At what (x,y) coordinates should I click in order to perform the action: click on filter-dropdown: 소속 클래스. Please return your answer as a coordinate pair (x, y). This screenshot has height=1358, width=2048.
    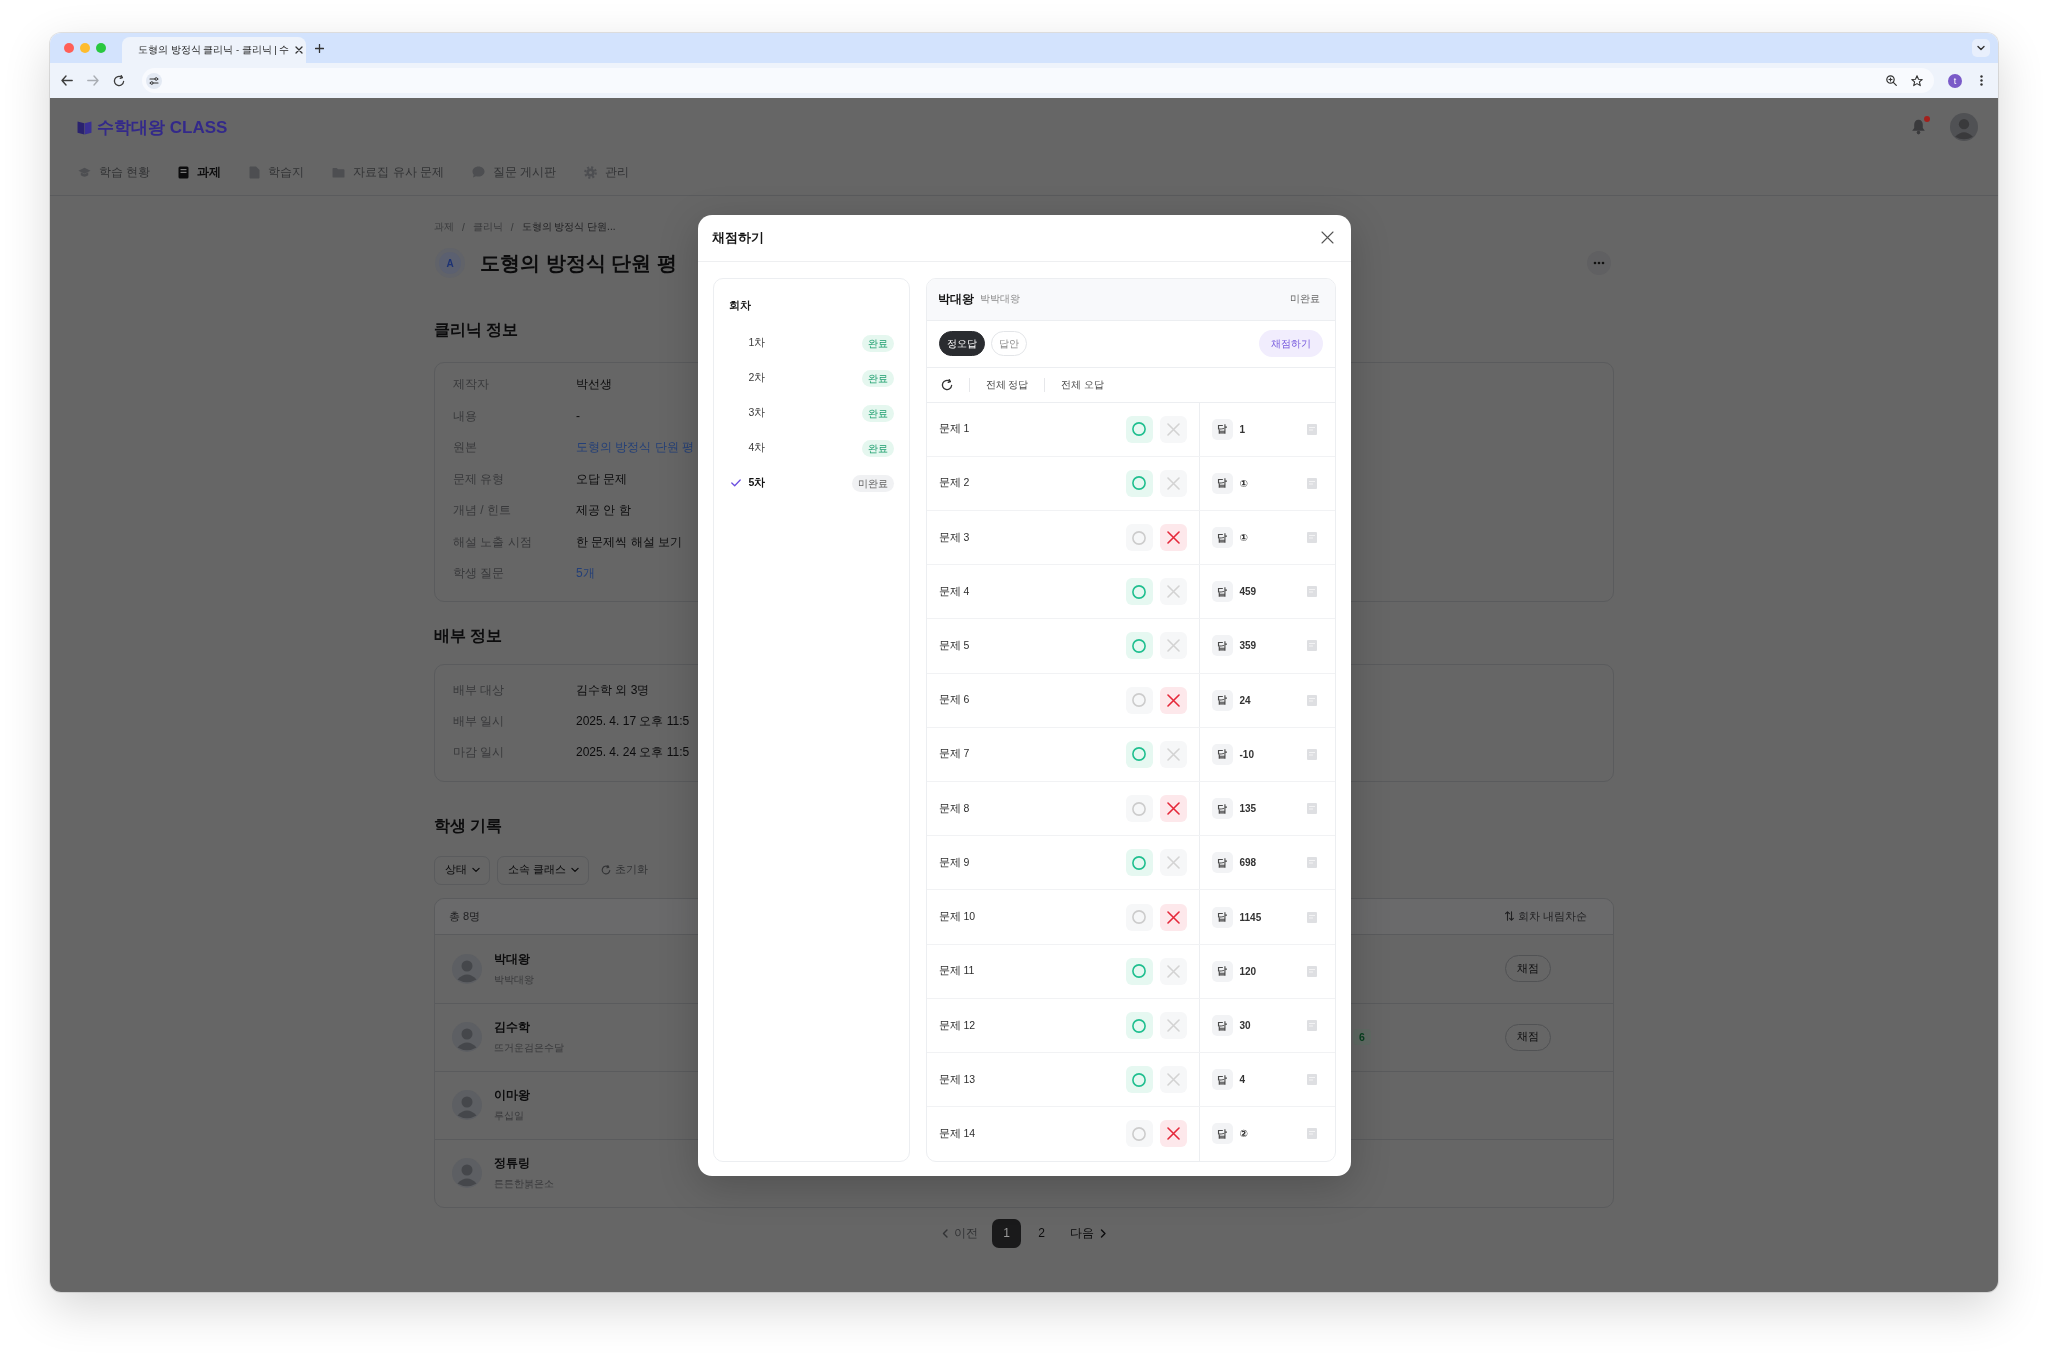
    Looking at the image, I should click on (543, 870).